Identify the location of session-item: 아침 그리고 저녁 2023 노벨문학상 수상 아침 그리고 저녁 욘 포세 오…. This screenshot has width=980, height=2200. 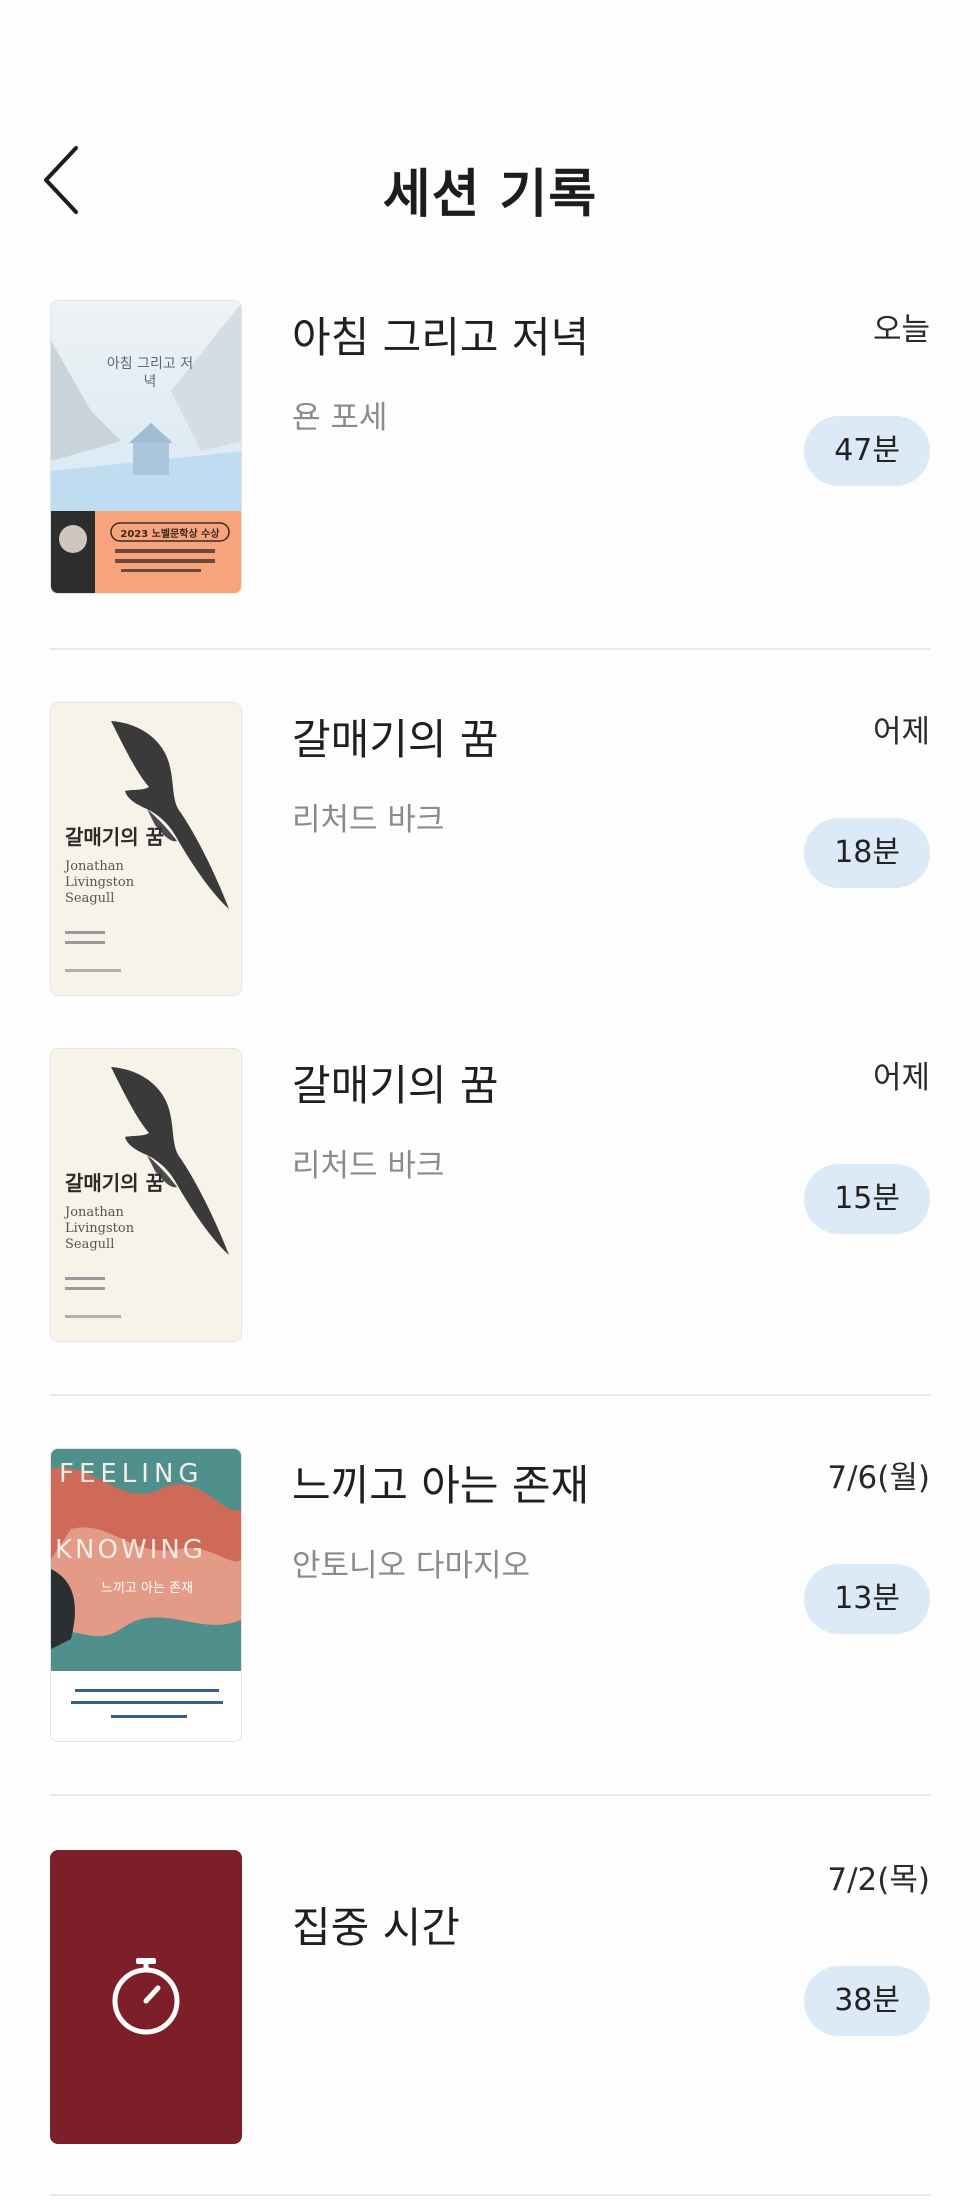
(490, 447).